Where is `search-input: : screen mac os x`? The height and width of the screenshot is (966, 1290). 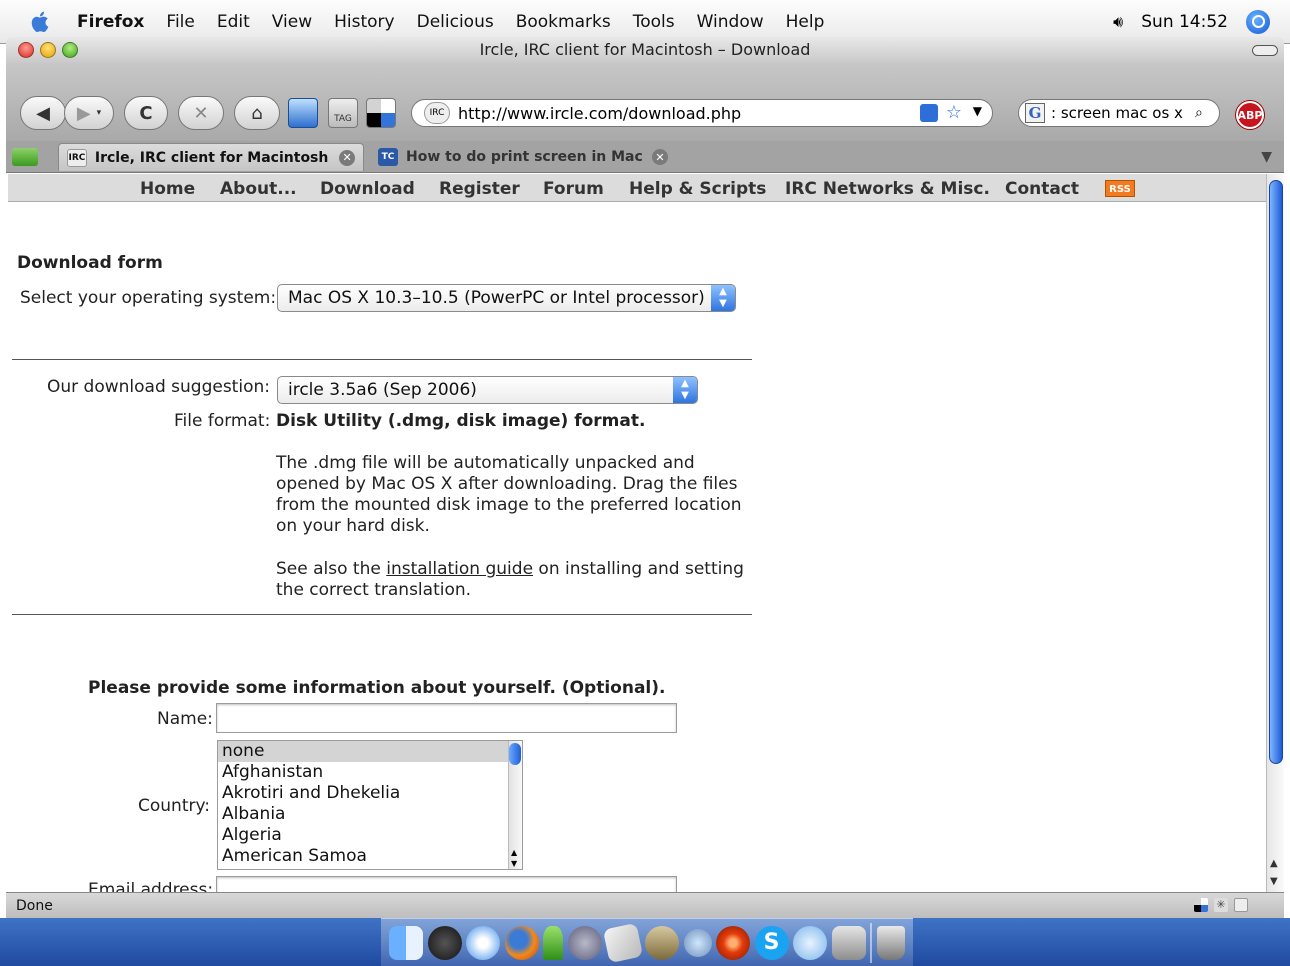
search-input: : screen mac os x is located at coordinates (1121, 113).